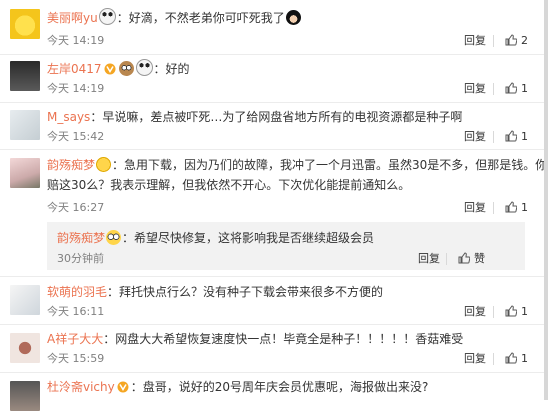  What do you see at coordinates (104, 164) in the screenshot?
I see `sad-emoji` at bounding box center [104, 164].